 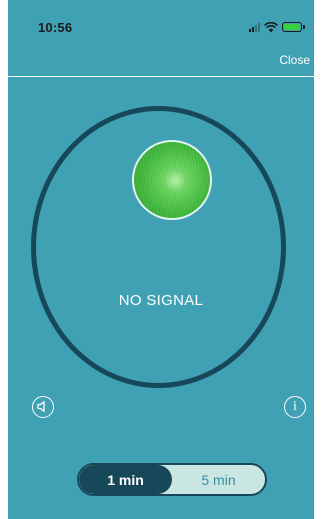 I want to click on status-icons, so click(x=277, y=27).